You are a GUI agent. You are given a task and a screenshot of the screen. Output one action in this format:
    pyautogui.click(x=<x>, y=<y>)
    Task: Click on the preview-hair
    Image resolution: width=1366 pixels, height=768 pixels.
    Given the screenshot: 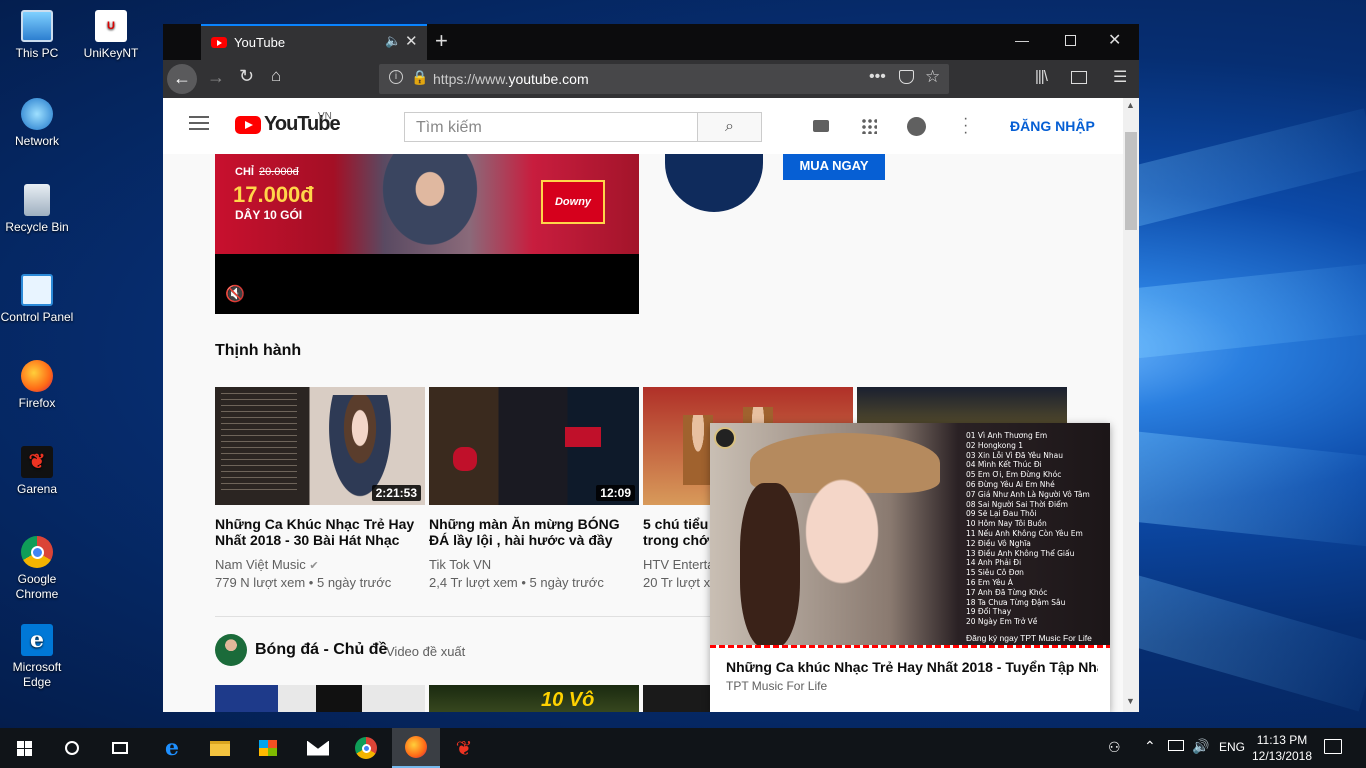 What is the action you would take?
    pyautogui.click(x=770, y=565)
    